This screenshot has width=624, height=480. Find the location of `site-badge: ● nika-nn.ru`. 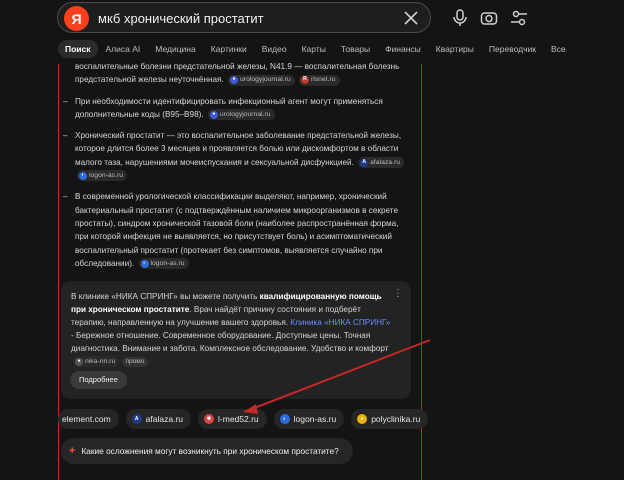

site-badge: ● nika-nn.ru is located at coordinates (96, 362).